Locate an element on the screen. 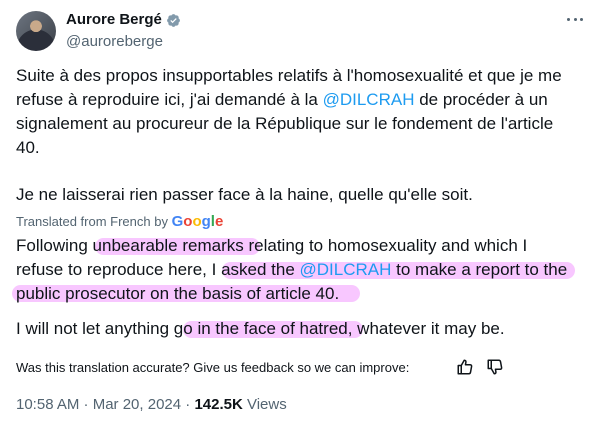 The width and height of the screenshot is (606, 429). tweet-text: de procéder à un is located at coordinates (481, 99).